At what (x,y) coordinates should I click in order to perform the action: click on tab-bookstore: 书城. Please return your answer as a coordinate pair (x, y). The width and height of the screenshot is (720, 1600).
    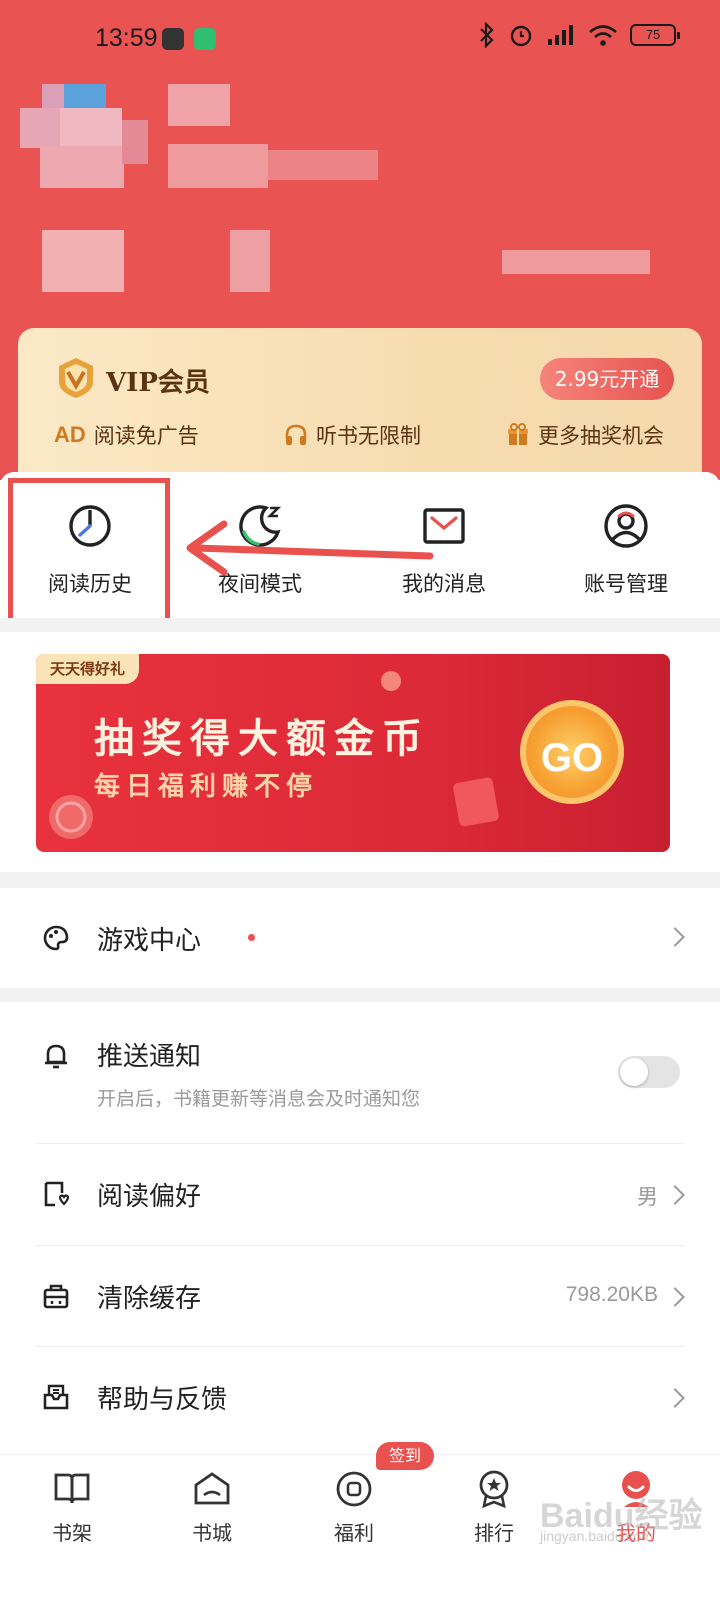
    Looking at the image, I should click on (212, 1527).